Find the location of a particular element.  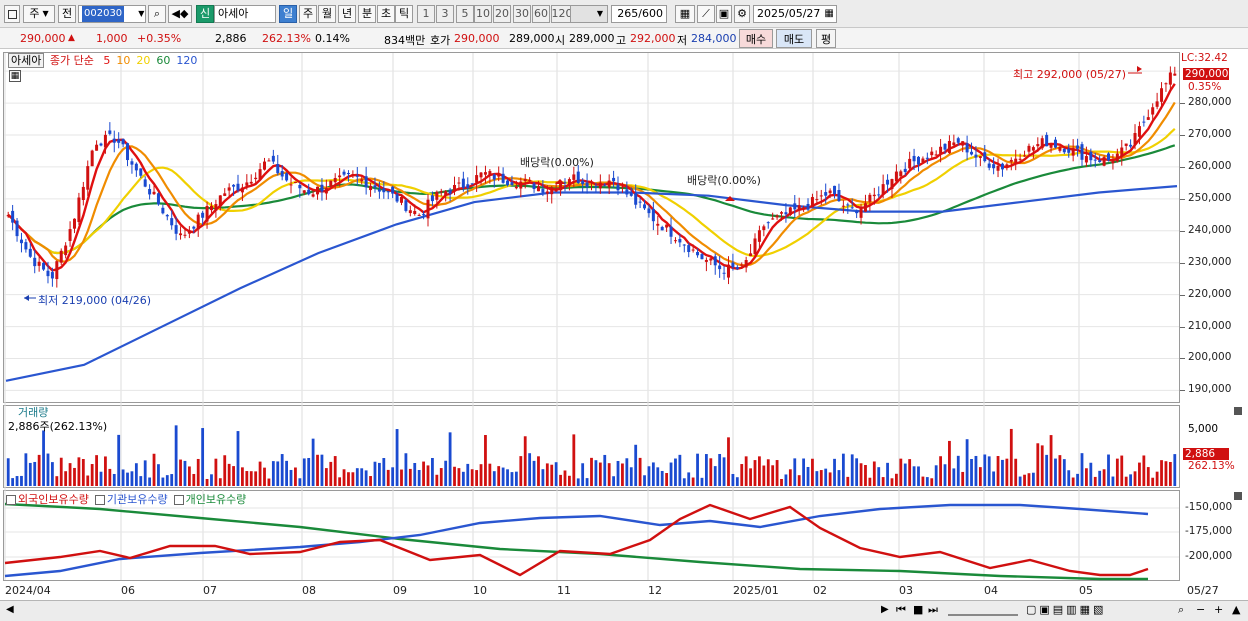

draw-icon: ⟋ is located at coordinates (706, 14).